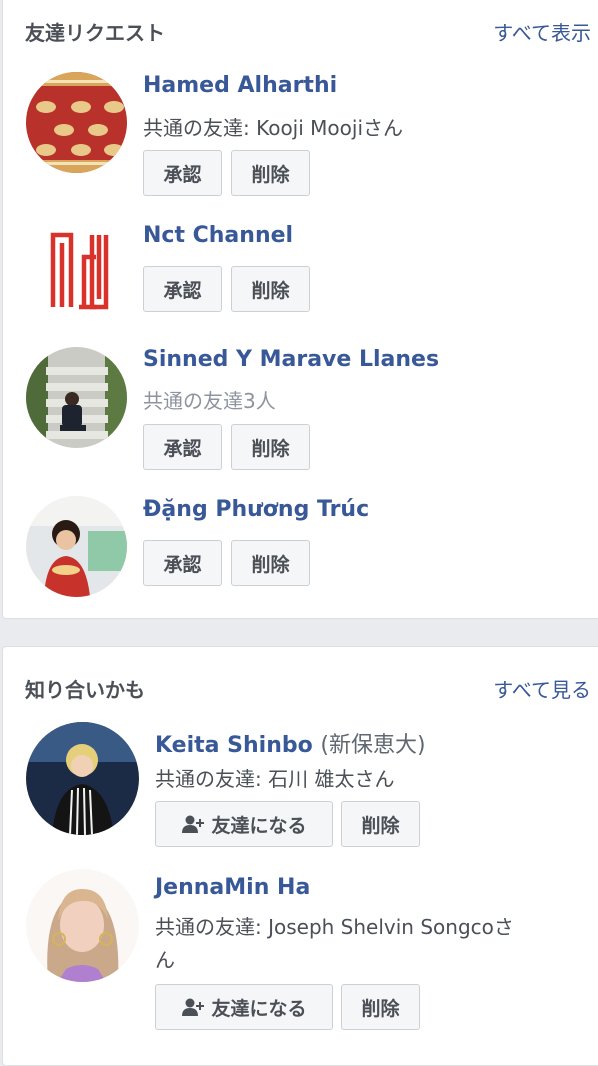 This screenshot has width=598, height=1066. Describe the element at coordinates (232, 887) in the screenshot. I see `suggestion-name-2: JennaMin Ha` at that location.